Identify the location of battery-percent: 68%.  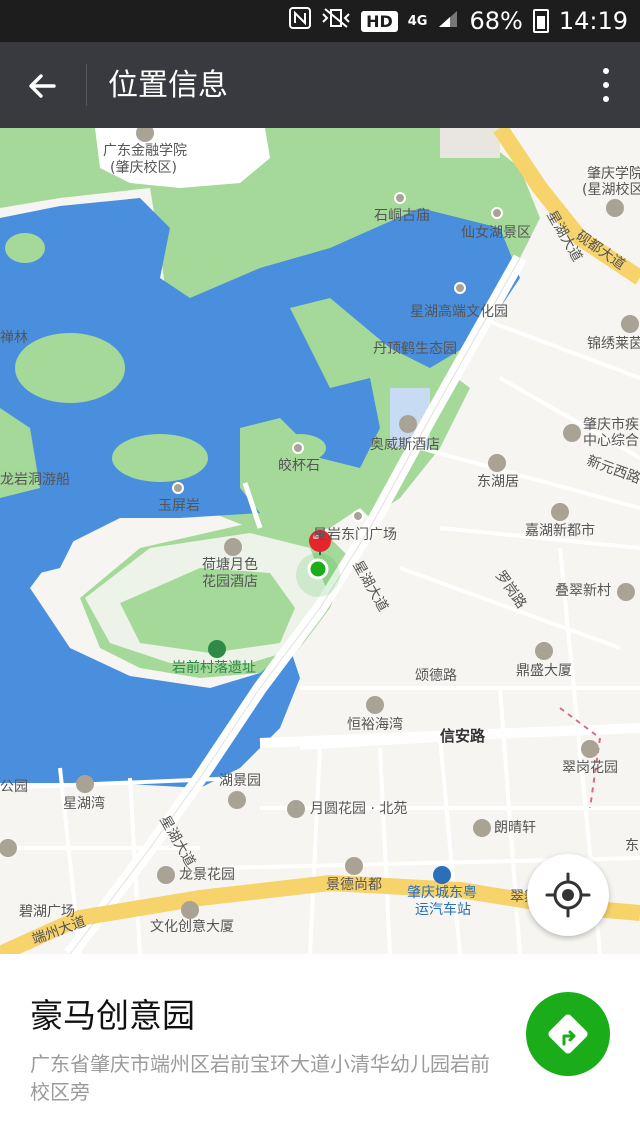
(496, 21).